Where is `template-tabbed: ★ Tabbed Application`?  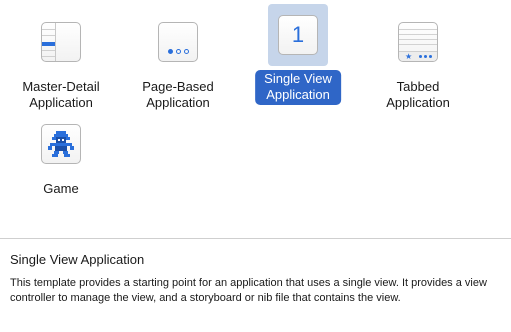 template-tabbed: ★ Tabbed Application is located at coordinates (418, 61).